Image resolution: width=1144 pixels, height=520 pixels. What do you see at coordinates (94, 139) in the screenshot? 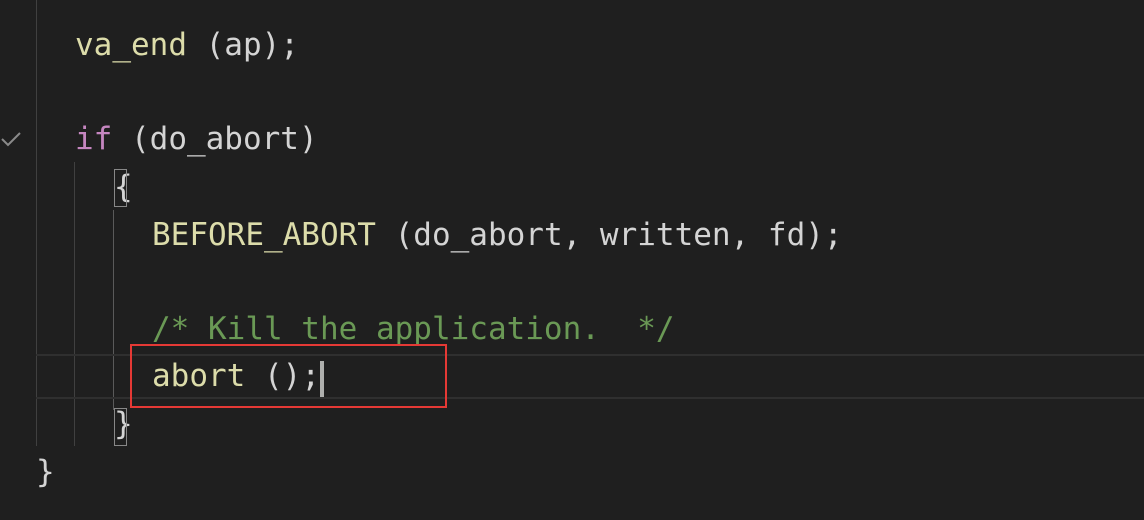
I see `keyword-token: if` at bounding box center [94, 139].